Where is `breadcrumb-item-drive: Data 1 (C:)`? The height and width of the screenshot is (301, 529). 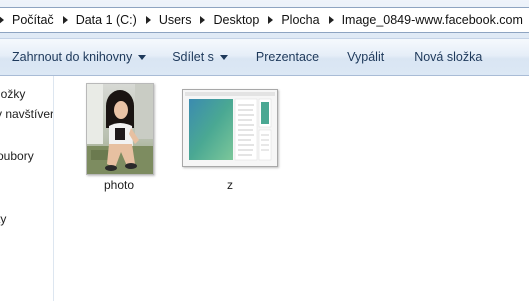
breadcrumb-item-drive: Data 1 (C:) is located at coordinates (106, 20).